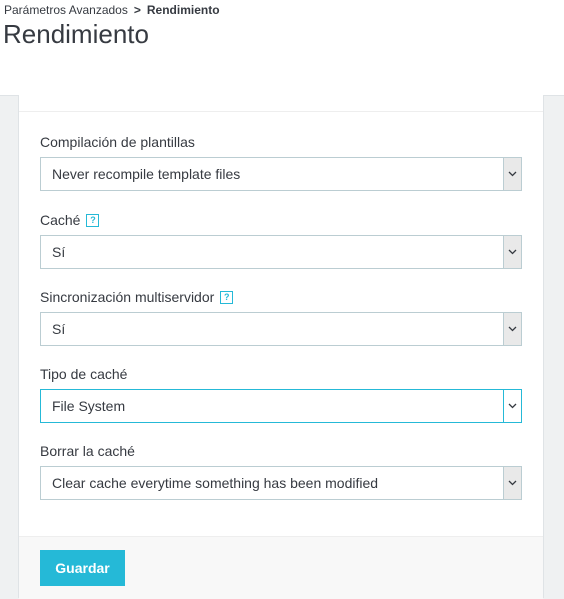 The height and width of the screenshot is (599, 564). I want to click on multi-server-sync-label-text: Sincronización multiservidor, so click(127, 297).